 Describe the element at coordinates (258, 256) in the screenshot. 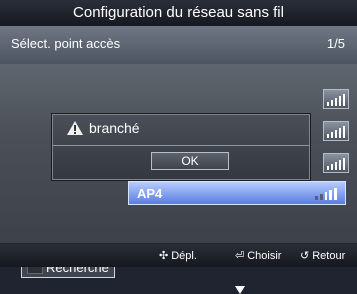

I see `enter-hint: ⏎ Choisir` at that location.